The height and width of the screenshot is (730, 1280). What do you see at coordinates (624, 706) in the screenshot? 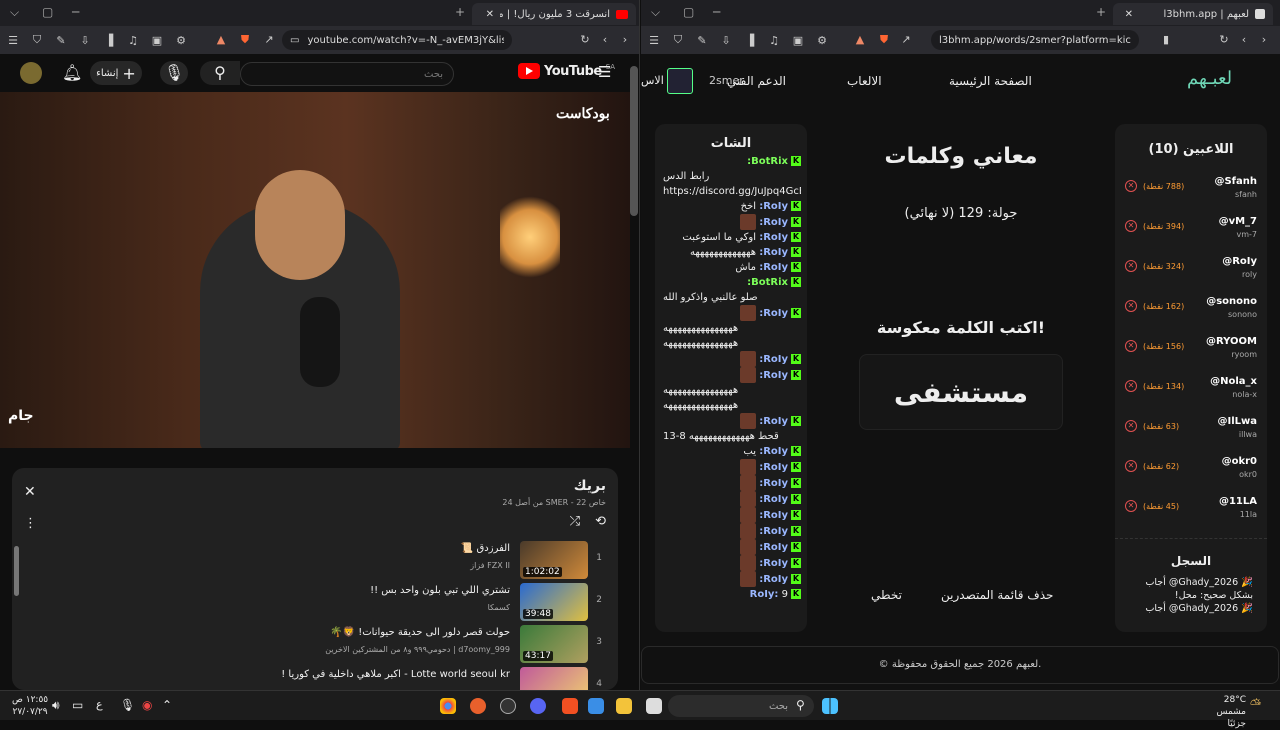
I see `file-explorer-icon` at bounding box center [624, 706].